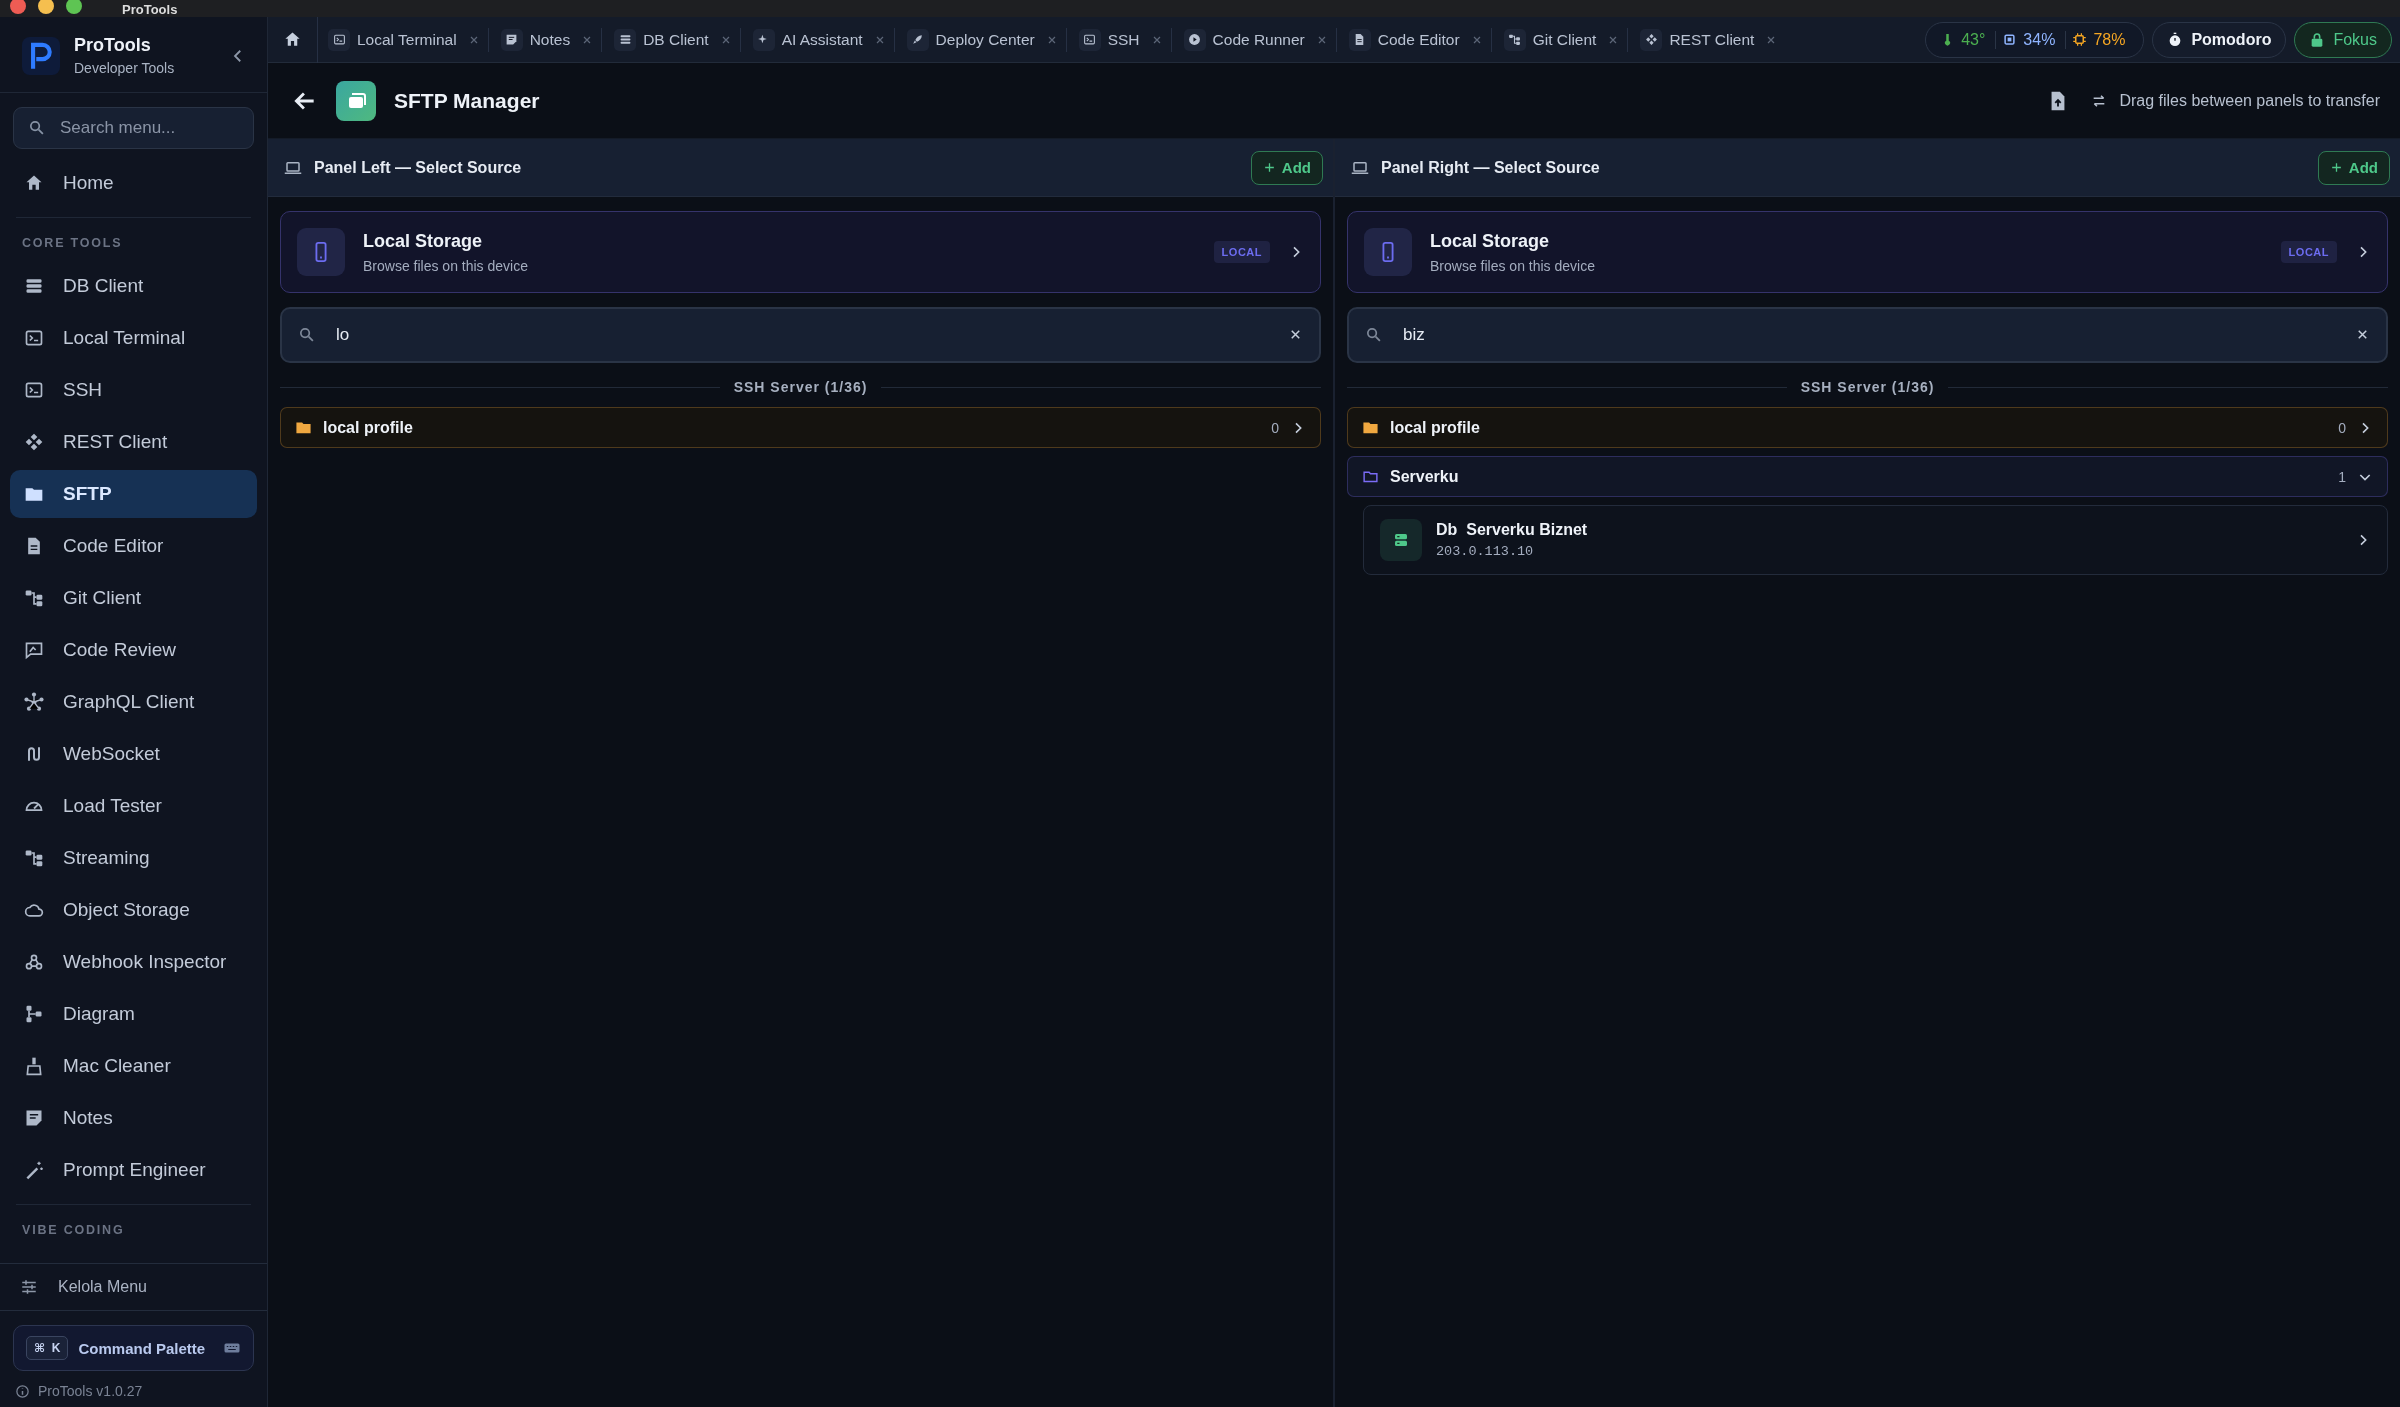  I want to click on command-palette-button: ⌘ K Command Palette, so click(133, 1348).